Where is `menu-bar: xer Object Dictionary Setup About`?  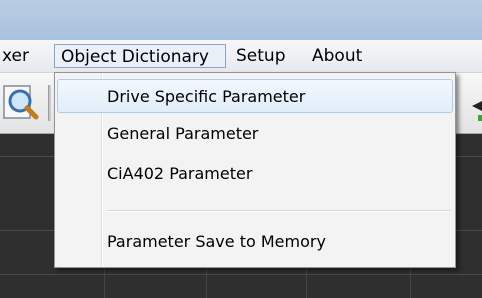
menu-bar: xer Object Dictionary Setup About is located at coordinates (241, 56).